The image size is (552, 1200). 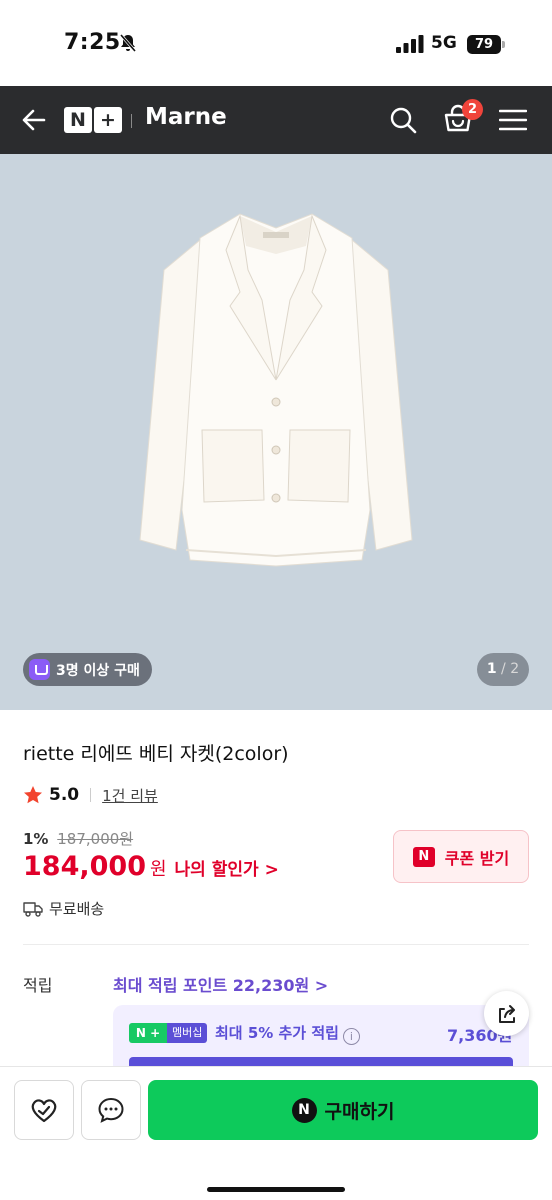 I want to click on logo-n-box: N, so click(x=78, y=120).